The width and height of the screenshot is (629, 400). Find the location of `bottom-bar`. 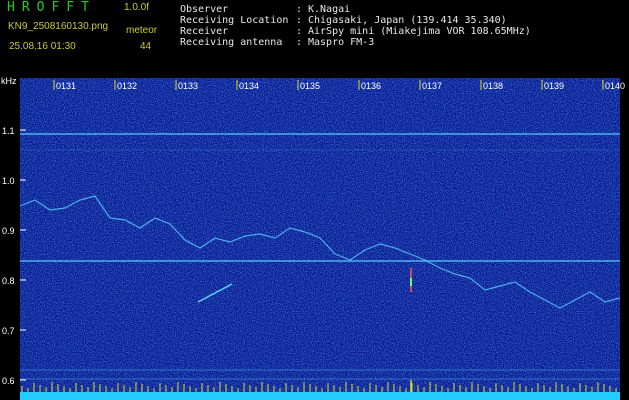

bottom-bar is located at coordinates (320, 396).